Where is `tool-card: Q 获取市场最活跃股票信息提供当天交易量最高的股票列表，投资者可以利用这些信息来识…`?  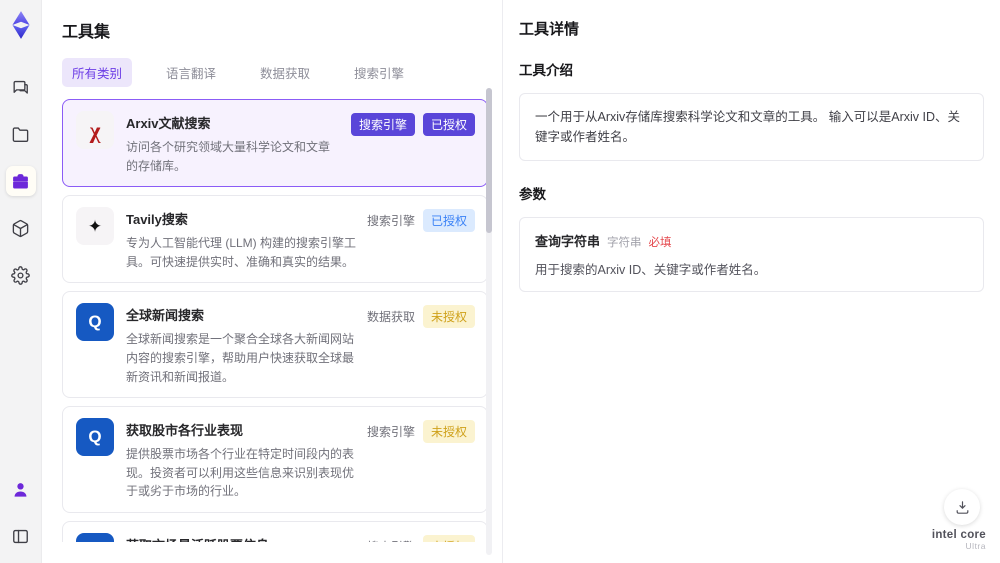
tool-card: Q 获取市场最活跃股票信息提供当天交易量最高的股票列表，投资者可以利用这些信息来识… is located at coordinates (275, 531).